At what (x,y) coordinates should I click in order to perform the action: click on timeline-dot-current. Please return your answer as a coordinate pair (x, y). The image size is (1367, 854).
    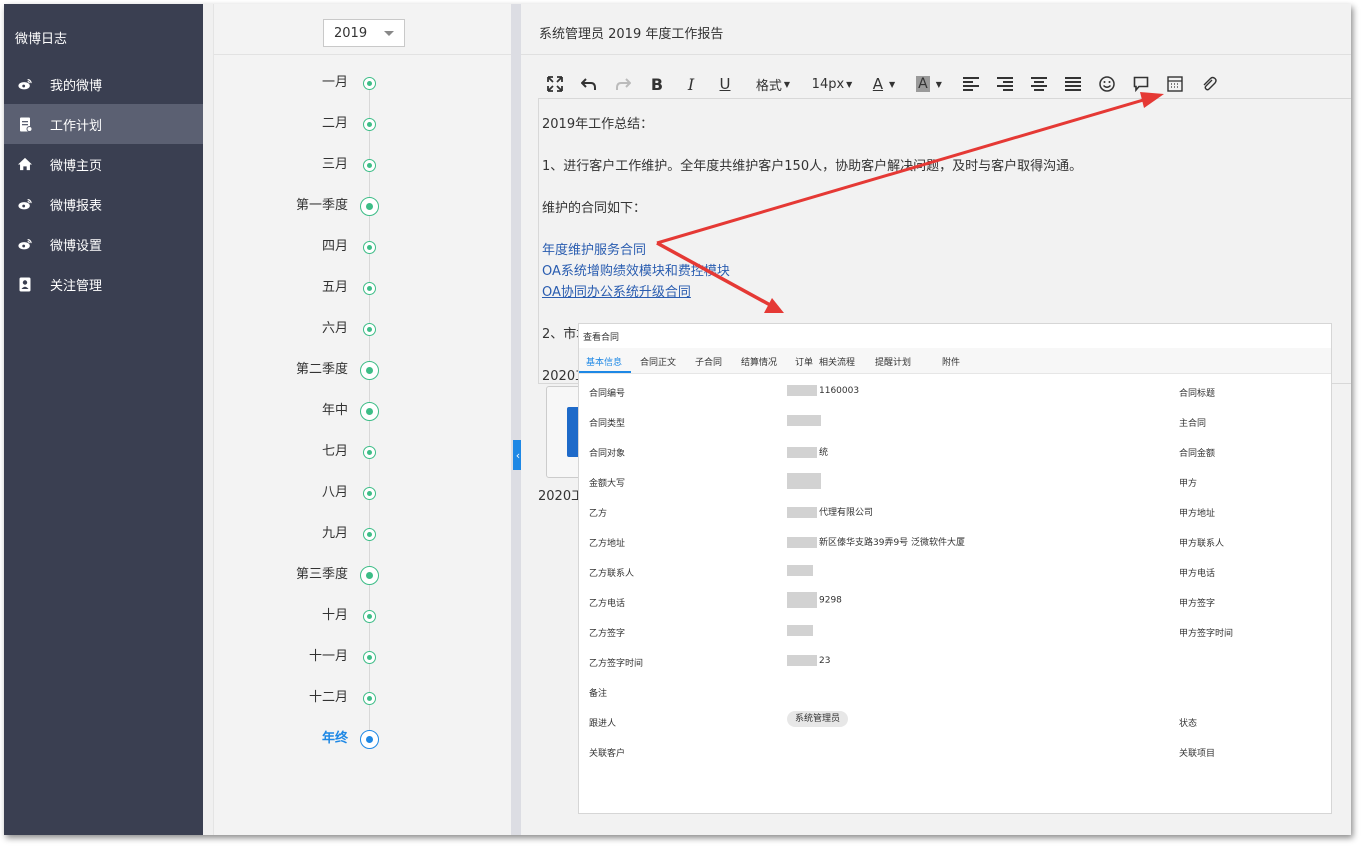
    Looking at the image, I should click on (369, 739).